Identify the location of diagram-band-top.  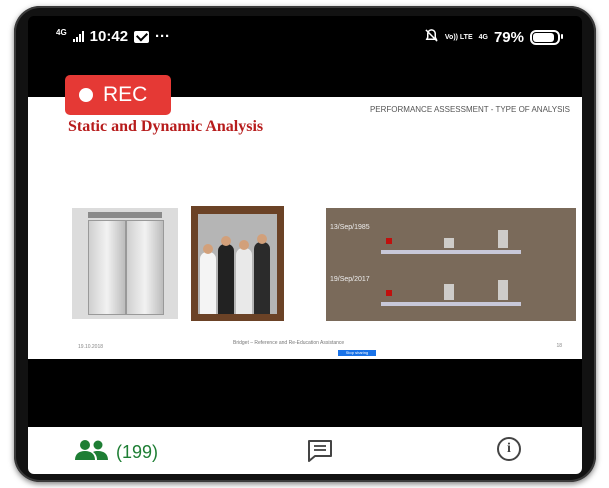
(451, 252).